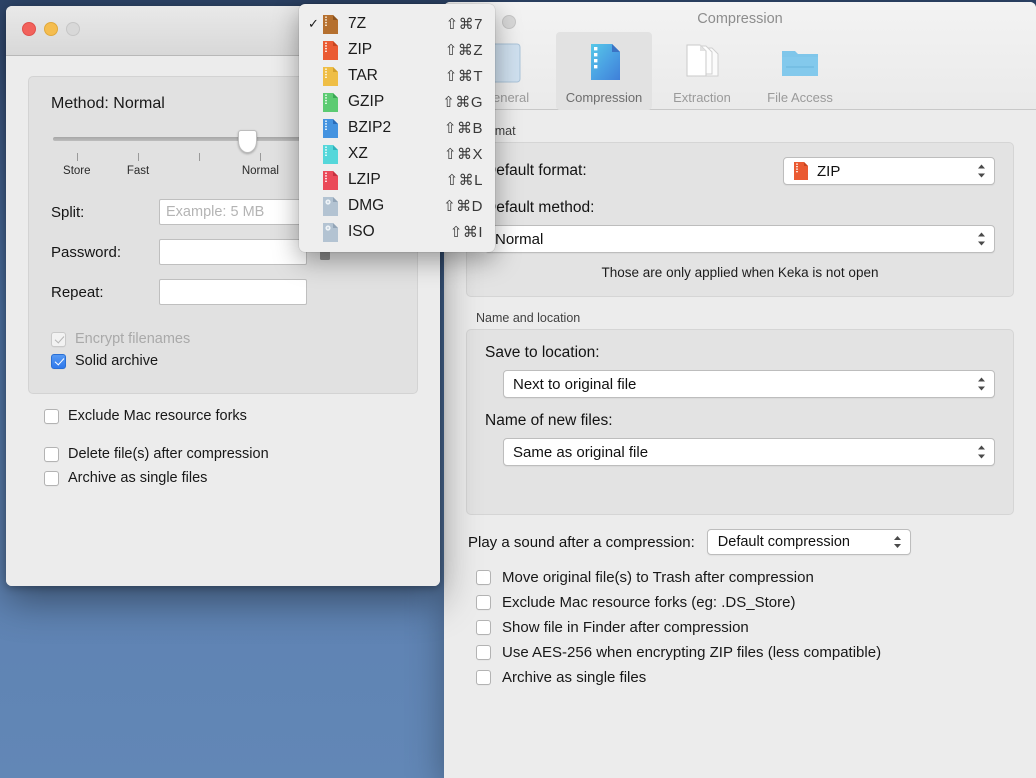  I want to click on menu-item-xz: XZ ⇧⌘X, so click(397, 154).